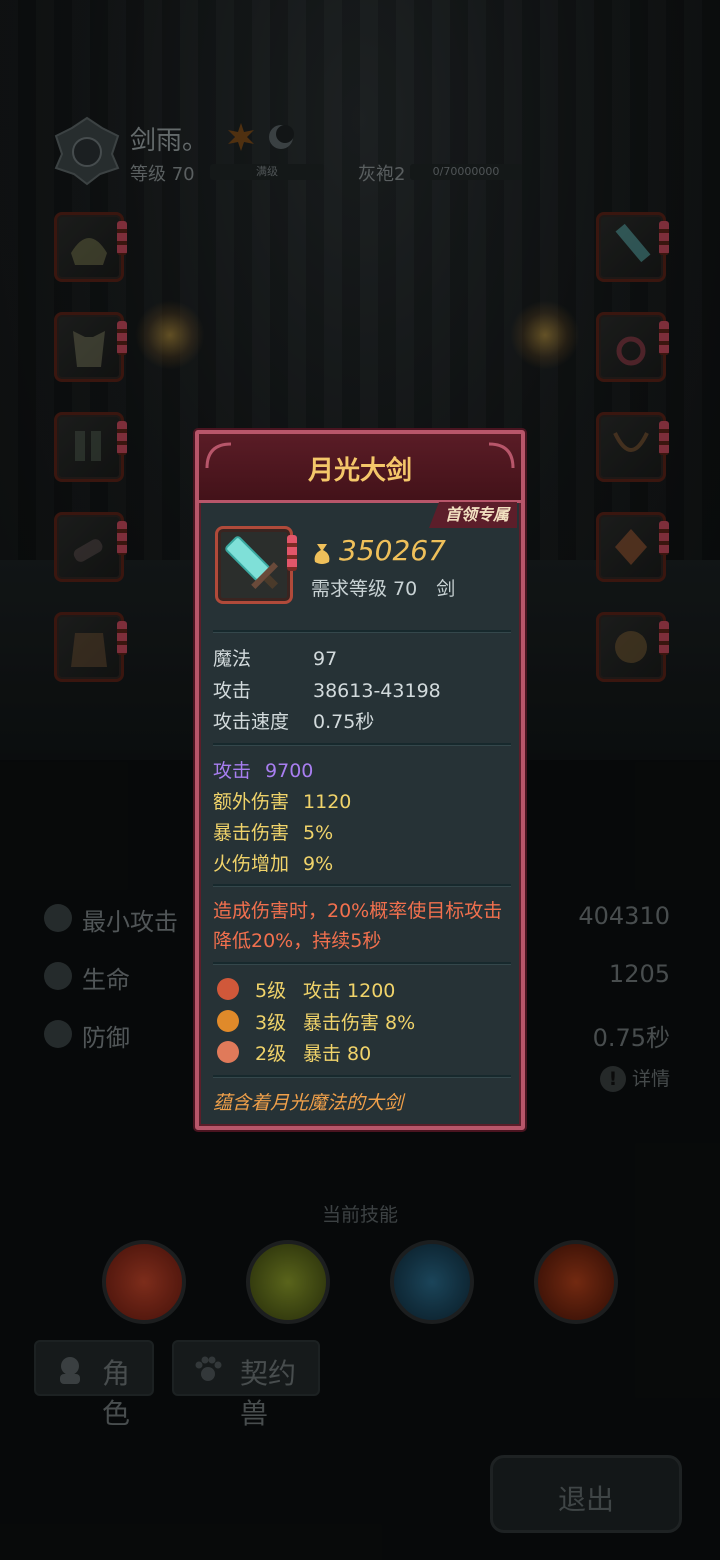 The width and height of the screenshot is (720, 1560). What do you see at coordinates (271, 1023) in the screenshot?
I see `gem-level: 3级` at bounding box center [271, 1023].